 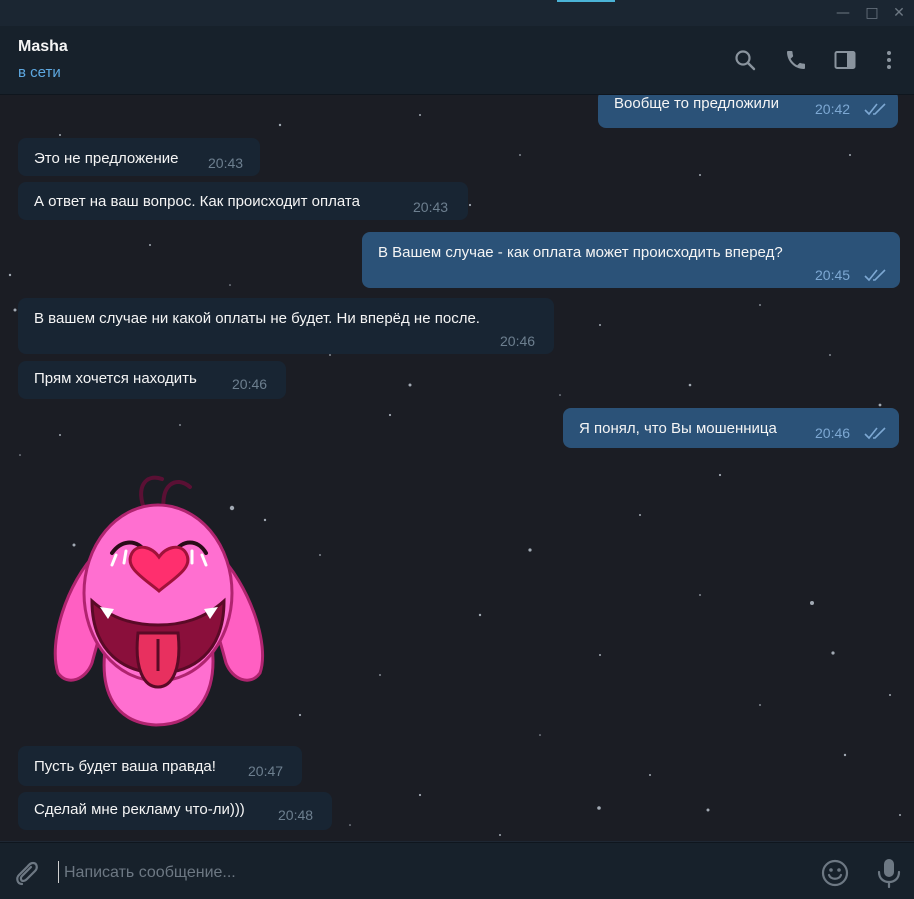 I want to click on message-bubble-outgoing: Я понял, что Вы мошенница 20:46, so click(x=731, y=428).